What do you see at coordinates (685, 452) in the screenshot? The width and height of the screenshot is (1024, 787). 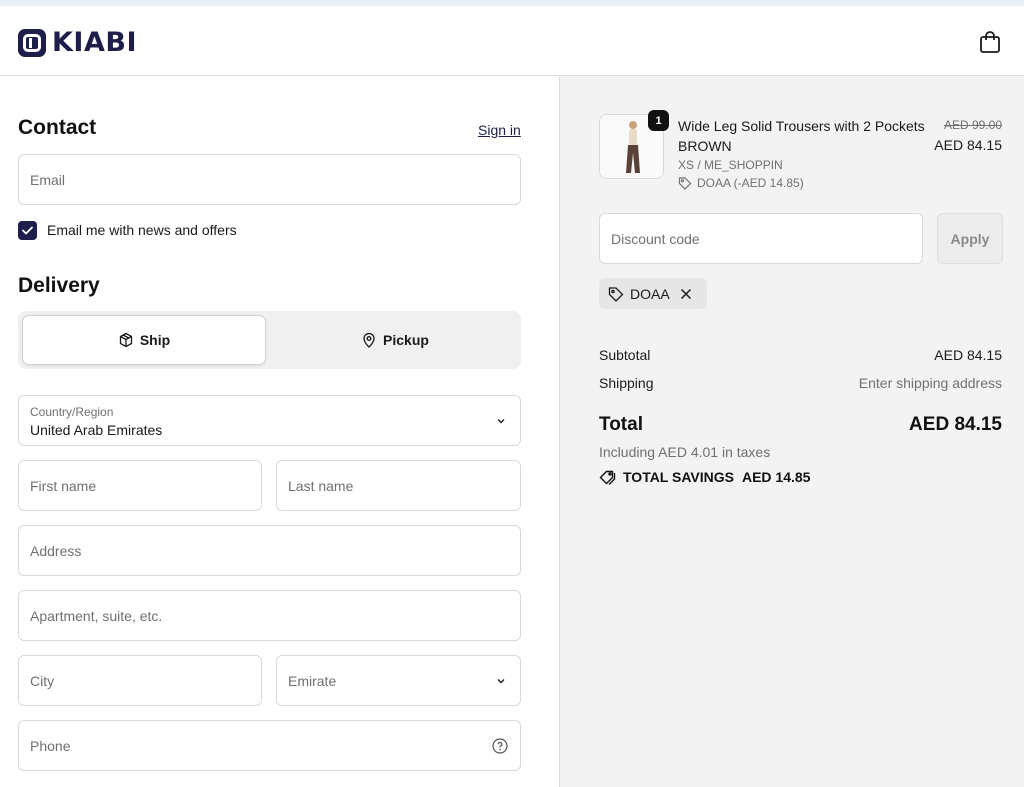 I see `taxes-note: Including AED 4.01 in taxes` at bounding box center [685, 452].